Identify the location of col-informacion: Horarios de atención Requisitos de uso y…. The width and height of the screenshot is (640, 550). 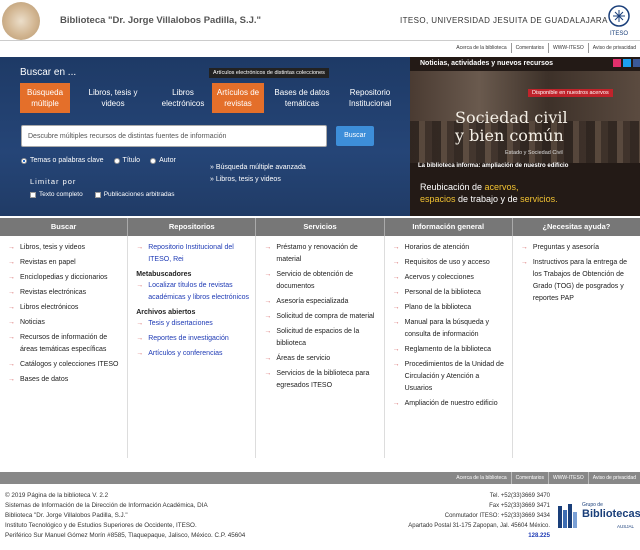
(449, 347).